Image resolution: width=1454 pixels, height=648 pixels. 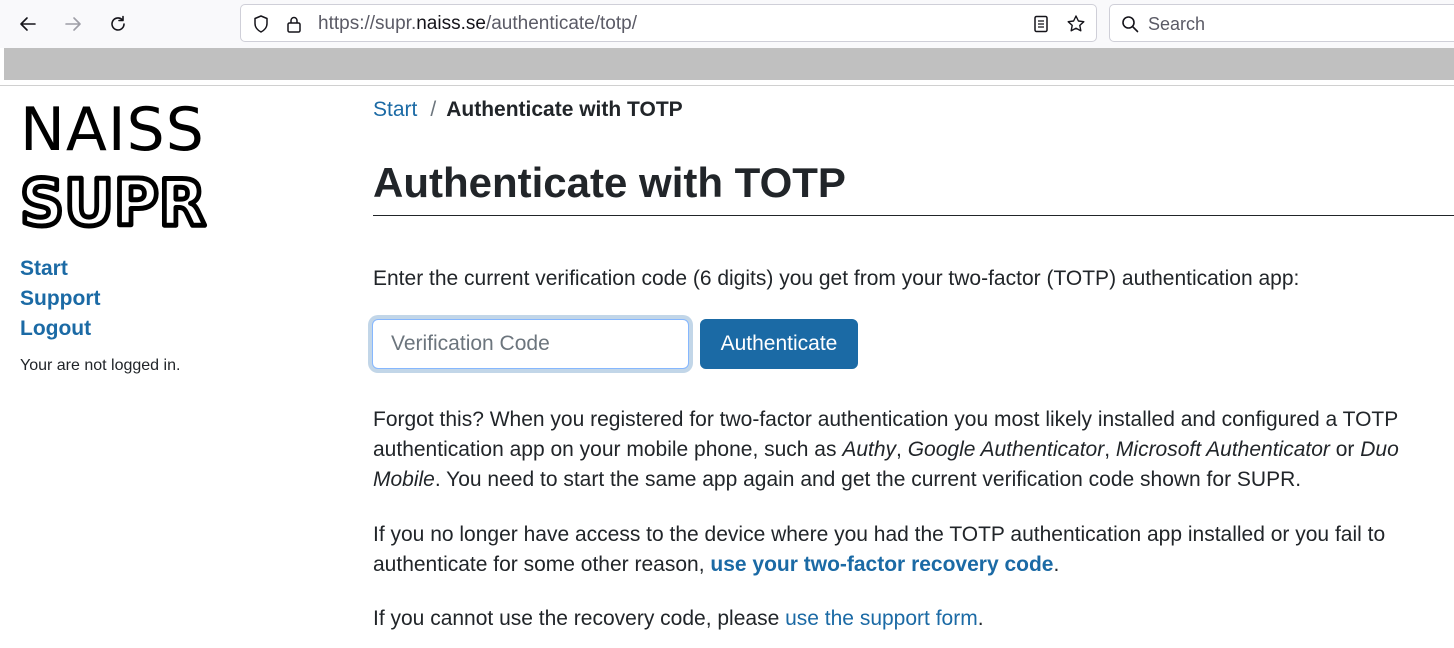 What do you see at coordinates (530, 344) in the screenshot?
I see `verification-code-input` at bounding box center [530, 344].